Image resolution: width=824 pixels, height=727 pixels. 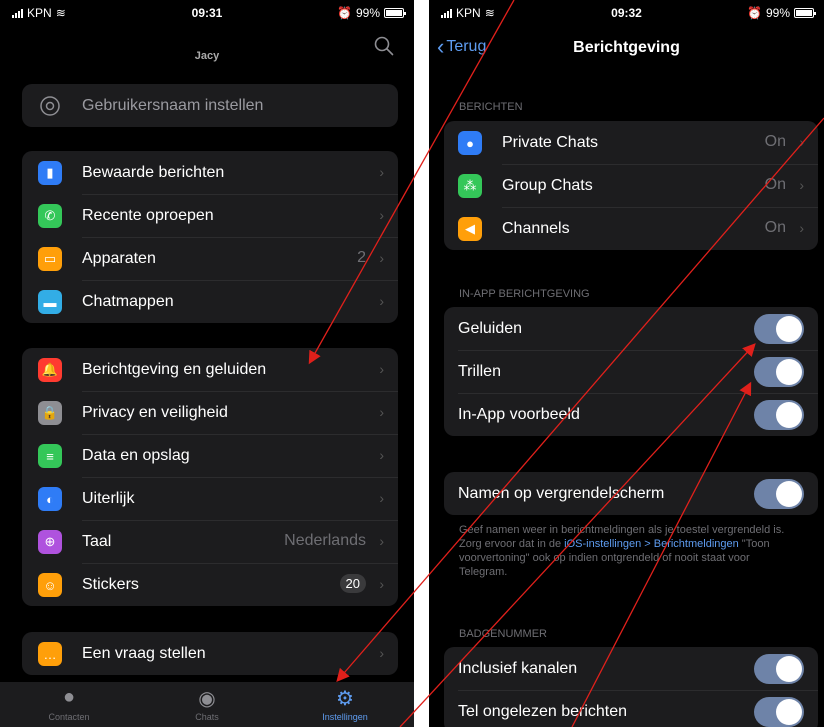 What do you see at coordinates (50, 106) in the screenshot?
I see `at-sign-icon` at bounding box center [50, 106].